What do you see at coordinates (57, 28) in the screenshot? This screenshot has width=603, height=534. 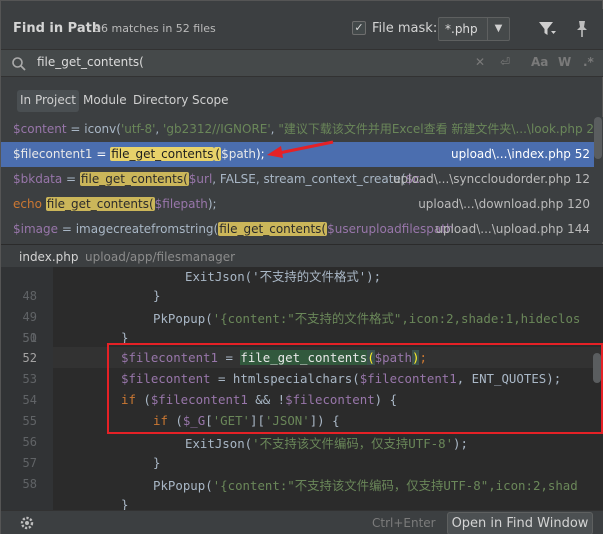 I see `popup-title: Find in Path` at bounding box center [57, 28].